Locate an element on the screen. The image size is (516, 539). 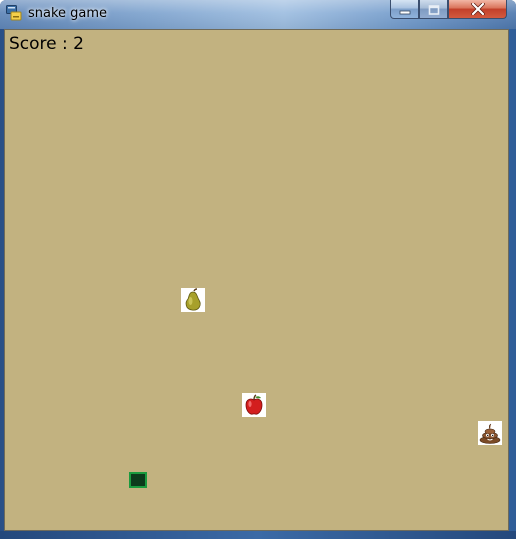
window-bottom-frame is located at coordinates (258, 535).